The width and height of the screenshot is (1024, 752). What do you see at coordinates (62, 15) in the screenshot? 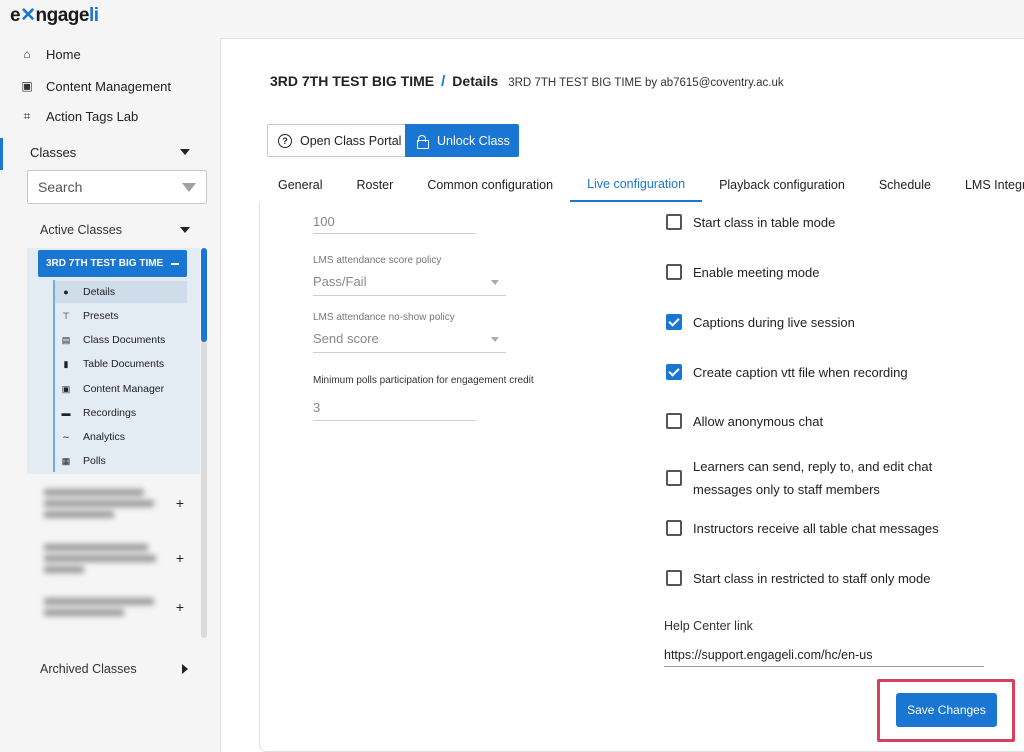
I see `logo-mid: ngage` at bounding box center [62, 15].